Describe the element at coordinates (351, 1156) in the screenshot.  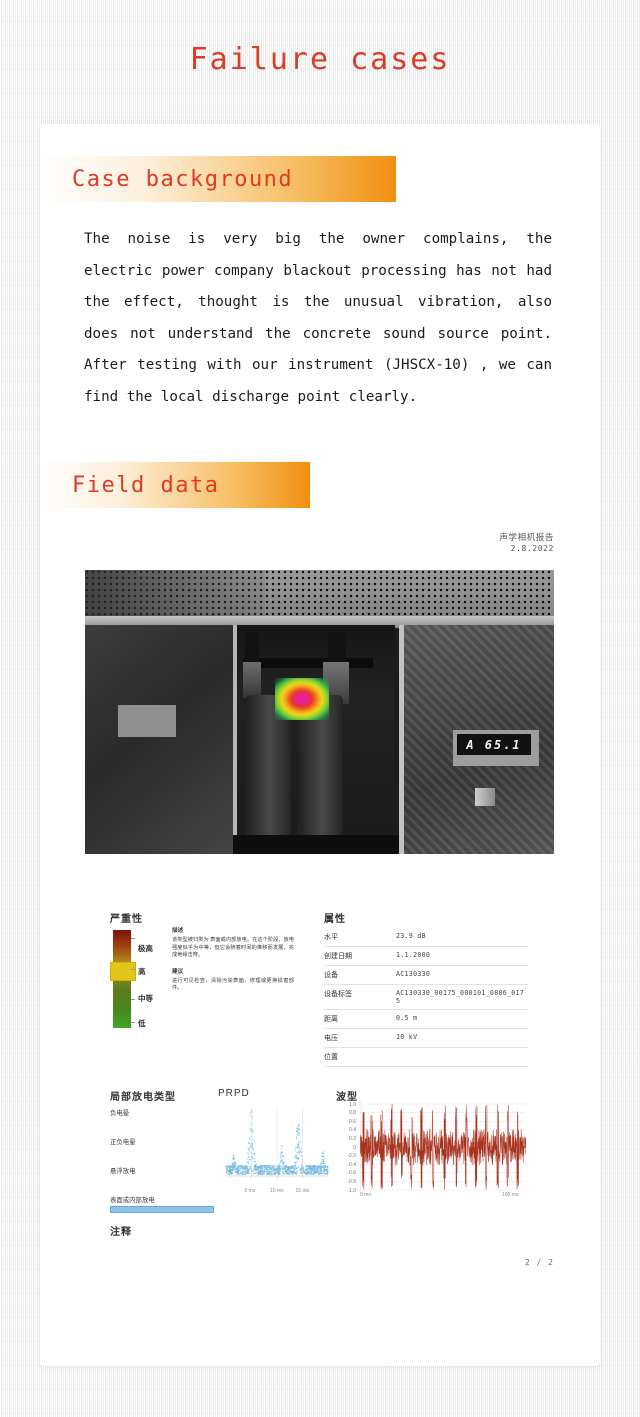
I see `waveform-y-tick: -0.2` at that location.